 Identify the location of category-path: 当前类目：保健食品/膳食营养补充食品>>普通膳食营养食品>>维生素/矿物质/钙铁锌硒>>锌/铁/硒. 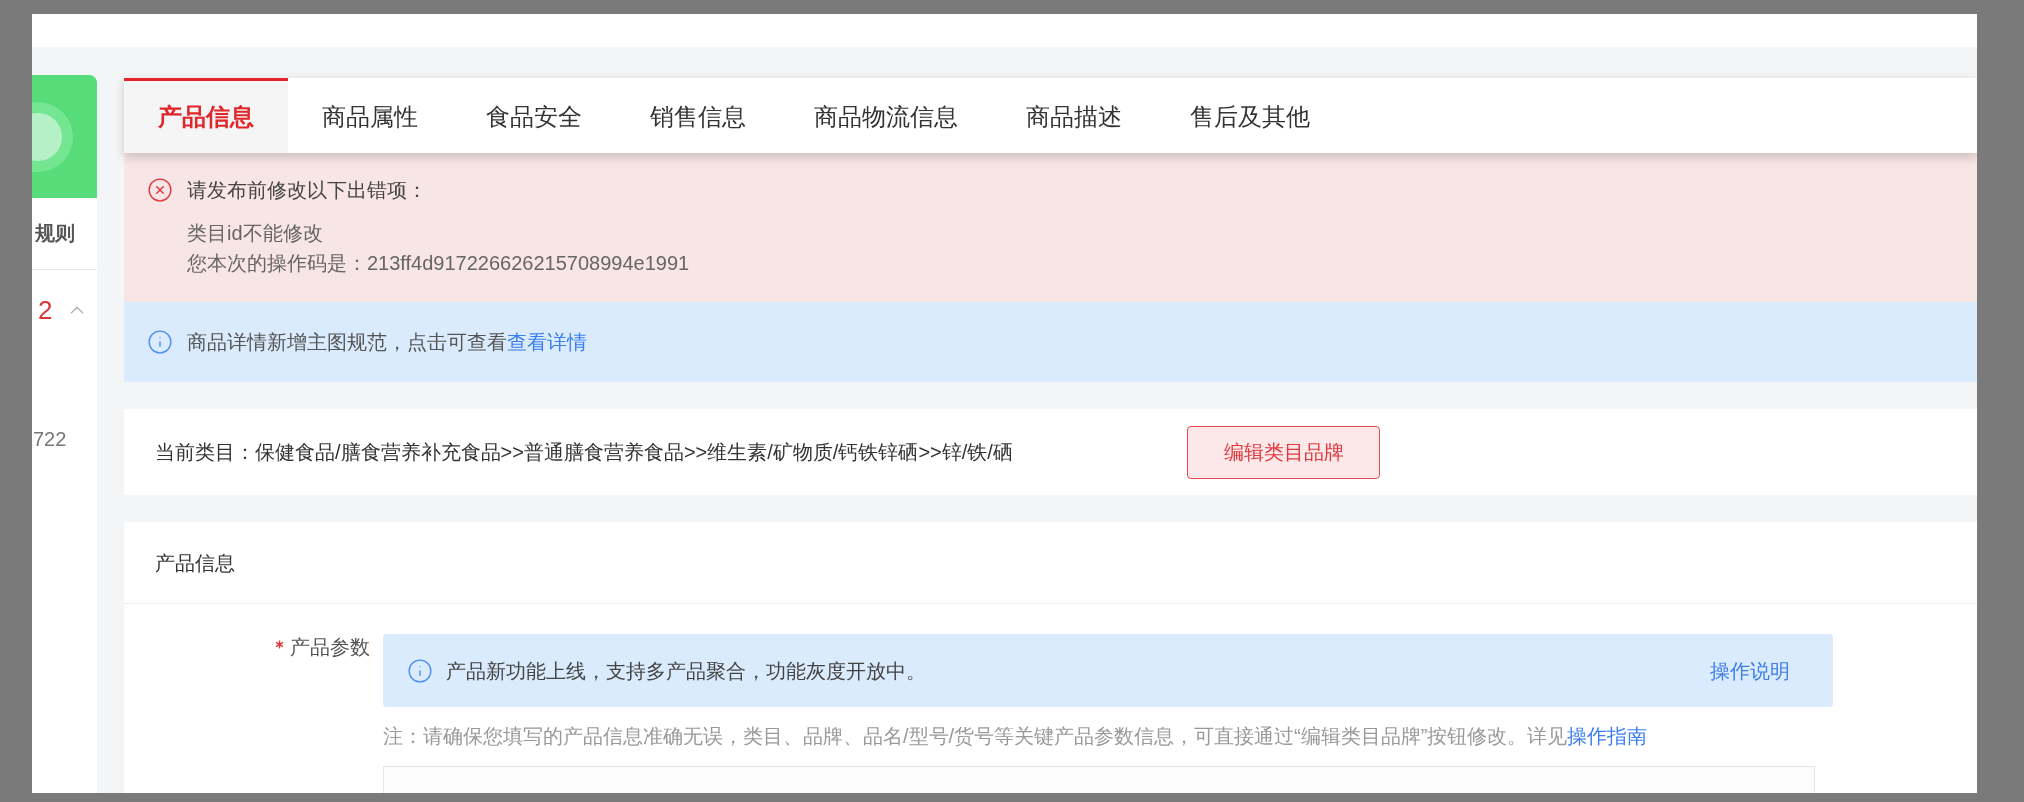
(584, 452).